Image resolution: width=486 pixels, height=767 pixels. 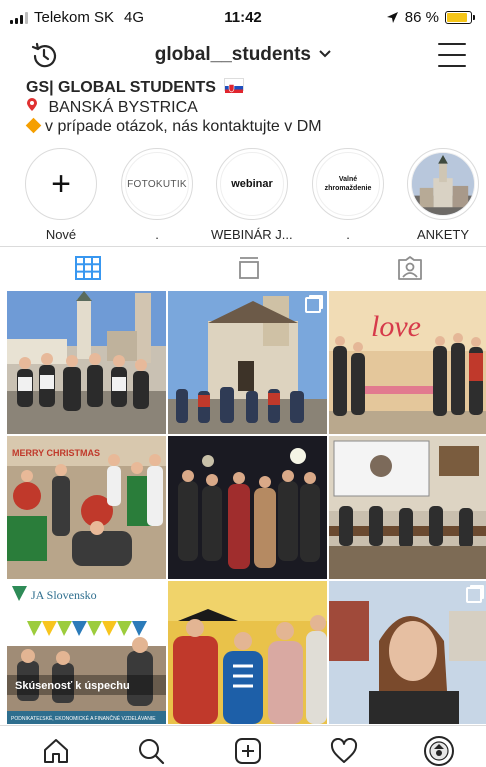 I want to click on status-right: 86 %, so click(x=430, y=17).